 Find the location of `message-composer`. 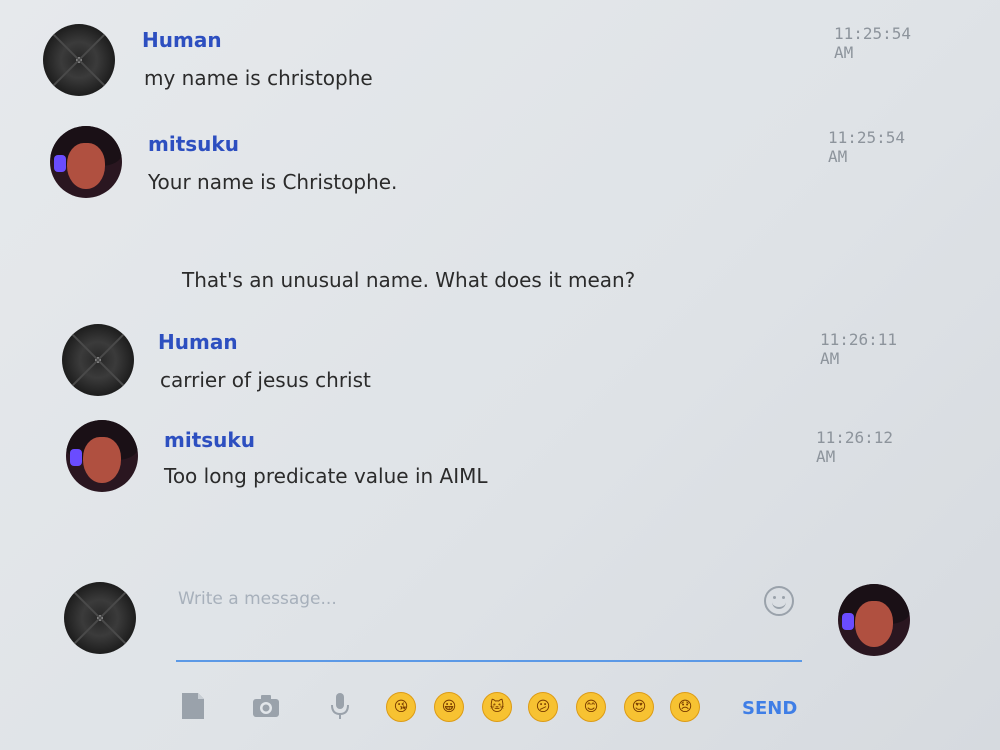

message-composer is located at coordinates (489, 619).